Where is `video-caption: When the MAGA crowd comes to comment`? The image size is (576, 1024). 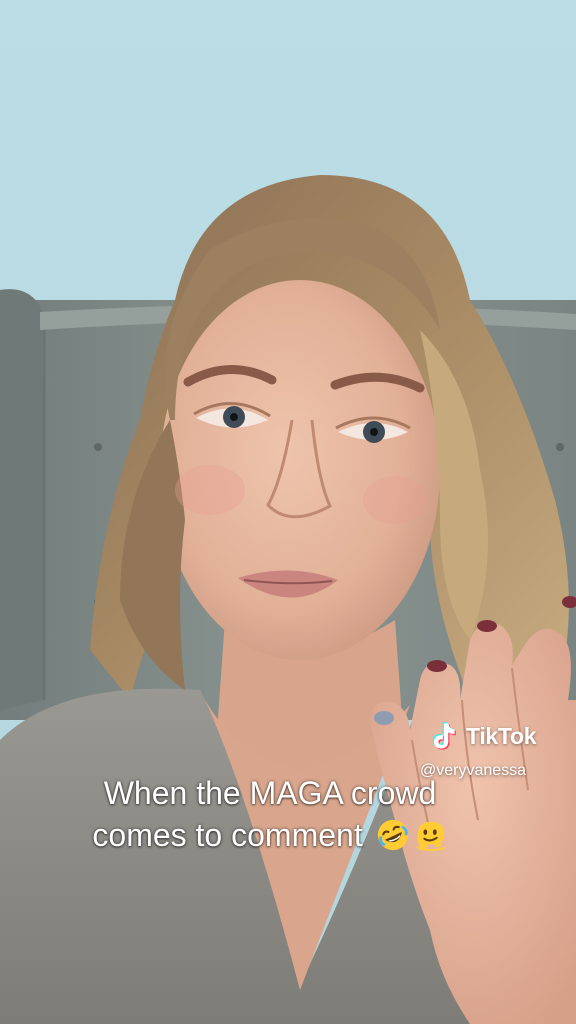
video-caption: When the MAGA crowd comes to comment is located at coordinates (270, 814).